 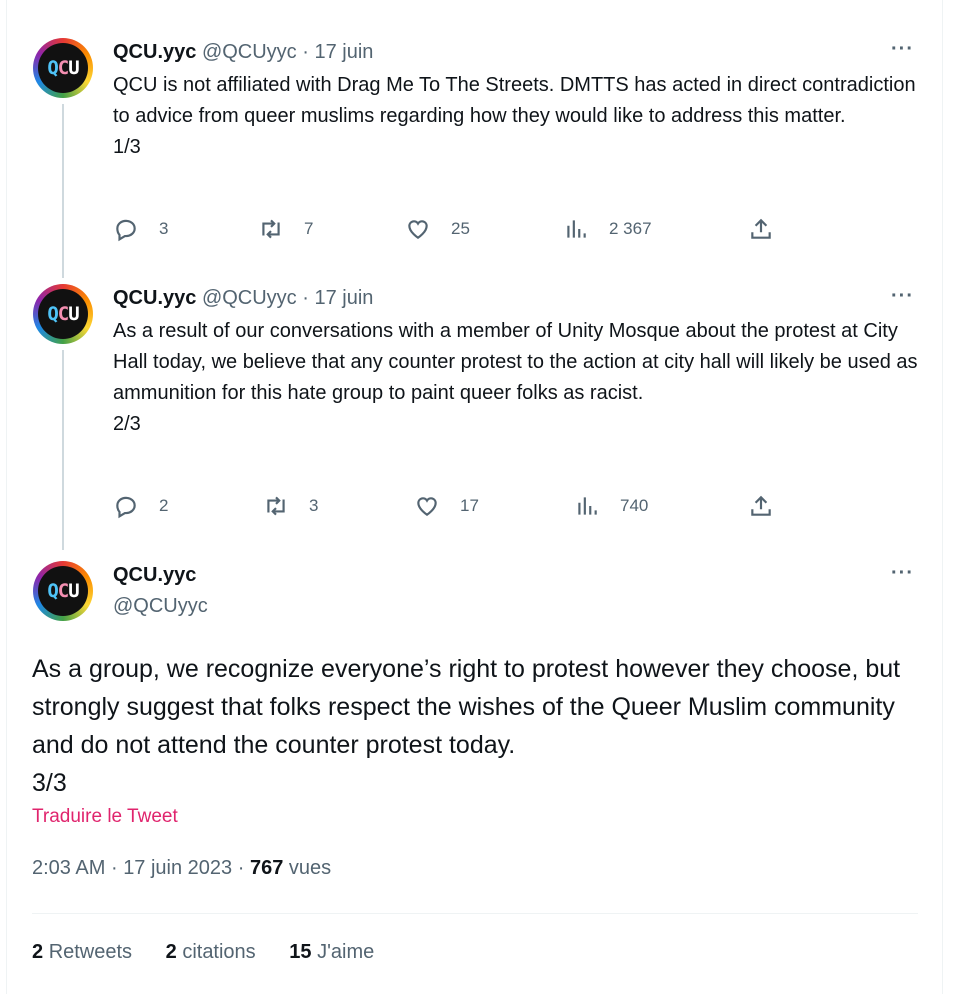 I want to click on views-button: 740, so click(x=611, y=506).